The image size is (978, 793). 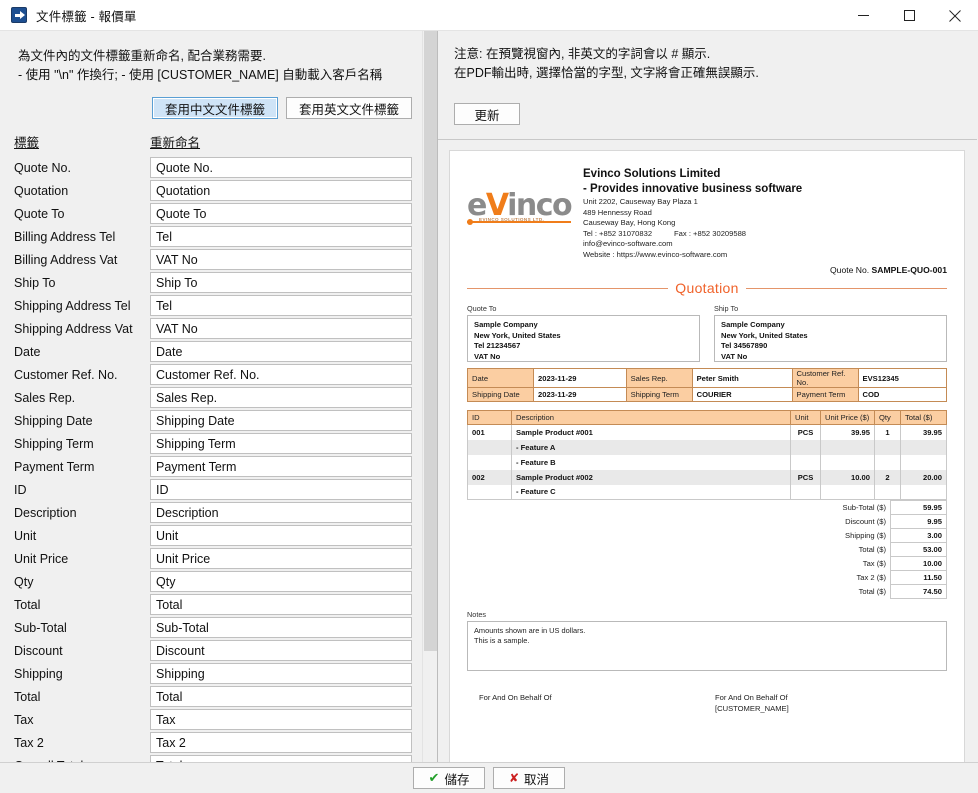 What do you see at coordinates (42, 167) in the screenshot?
I see `label-name: Quote No.` at bounding box center [42, 167].